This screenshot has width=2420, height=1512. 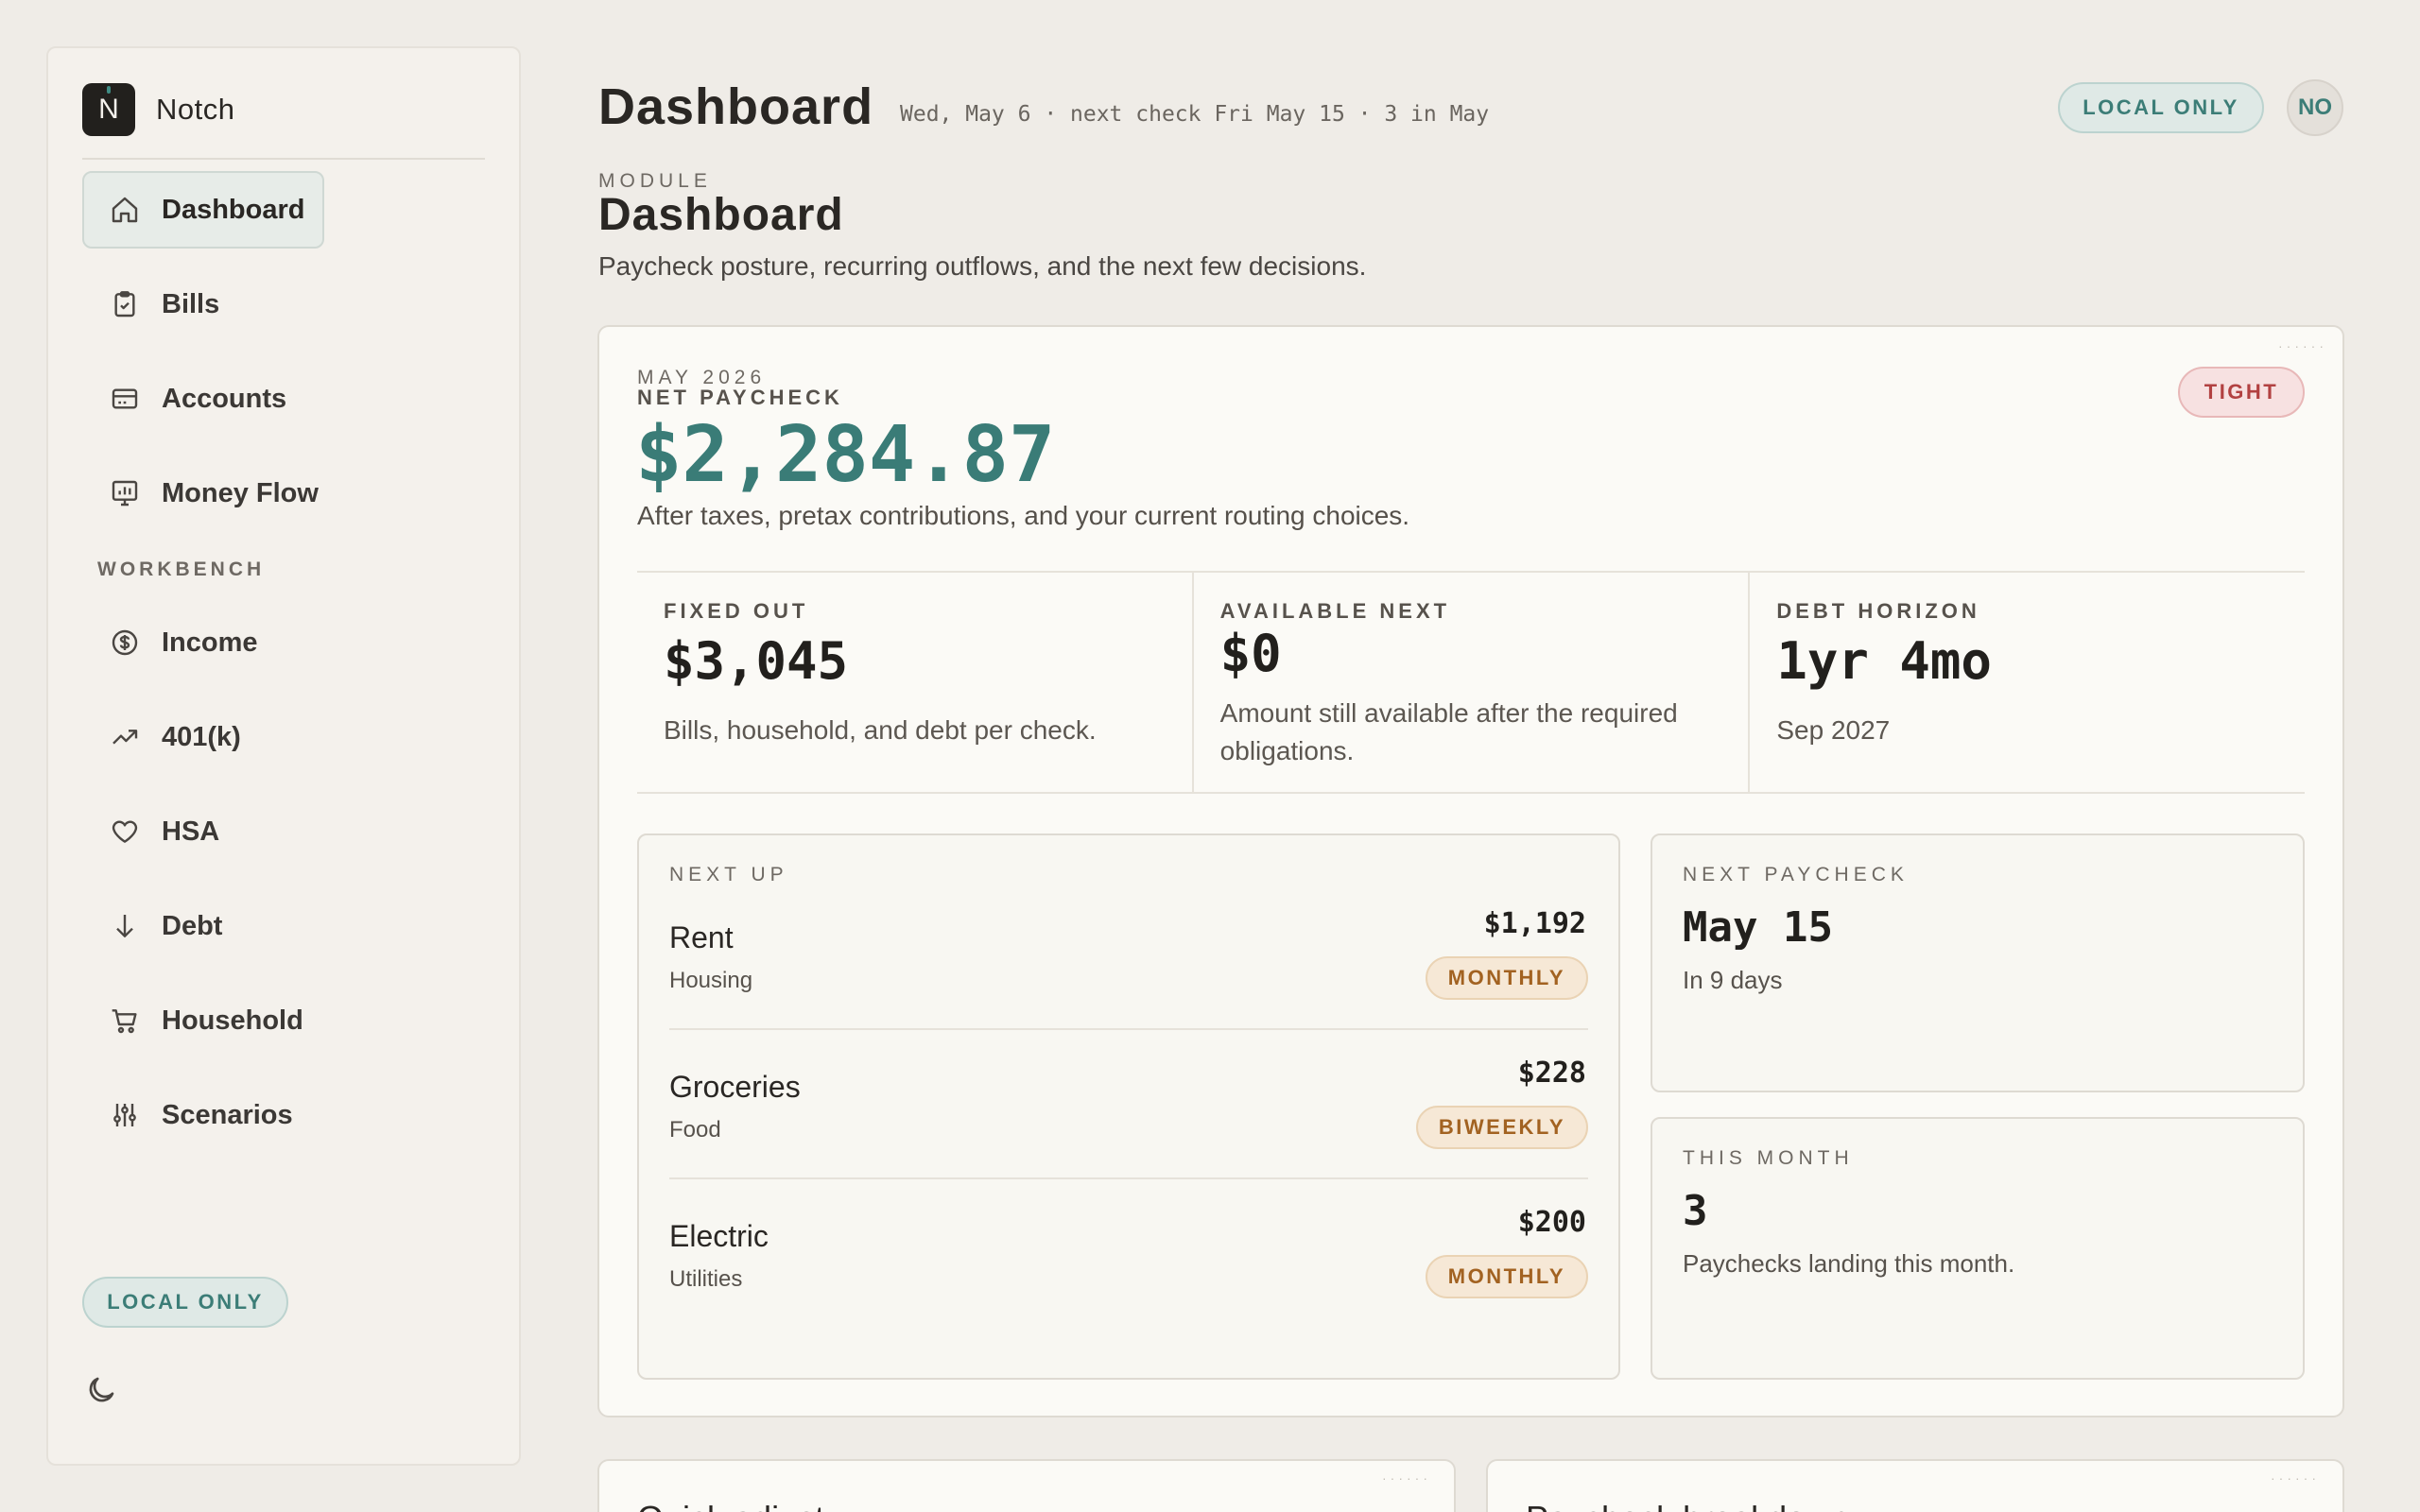 I want to click on module-title: Dashboard, so click(x=721, y=215).